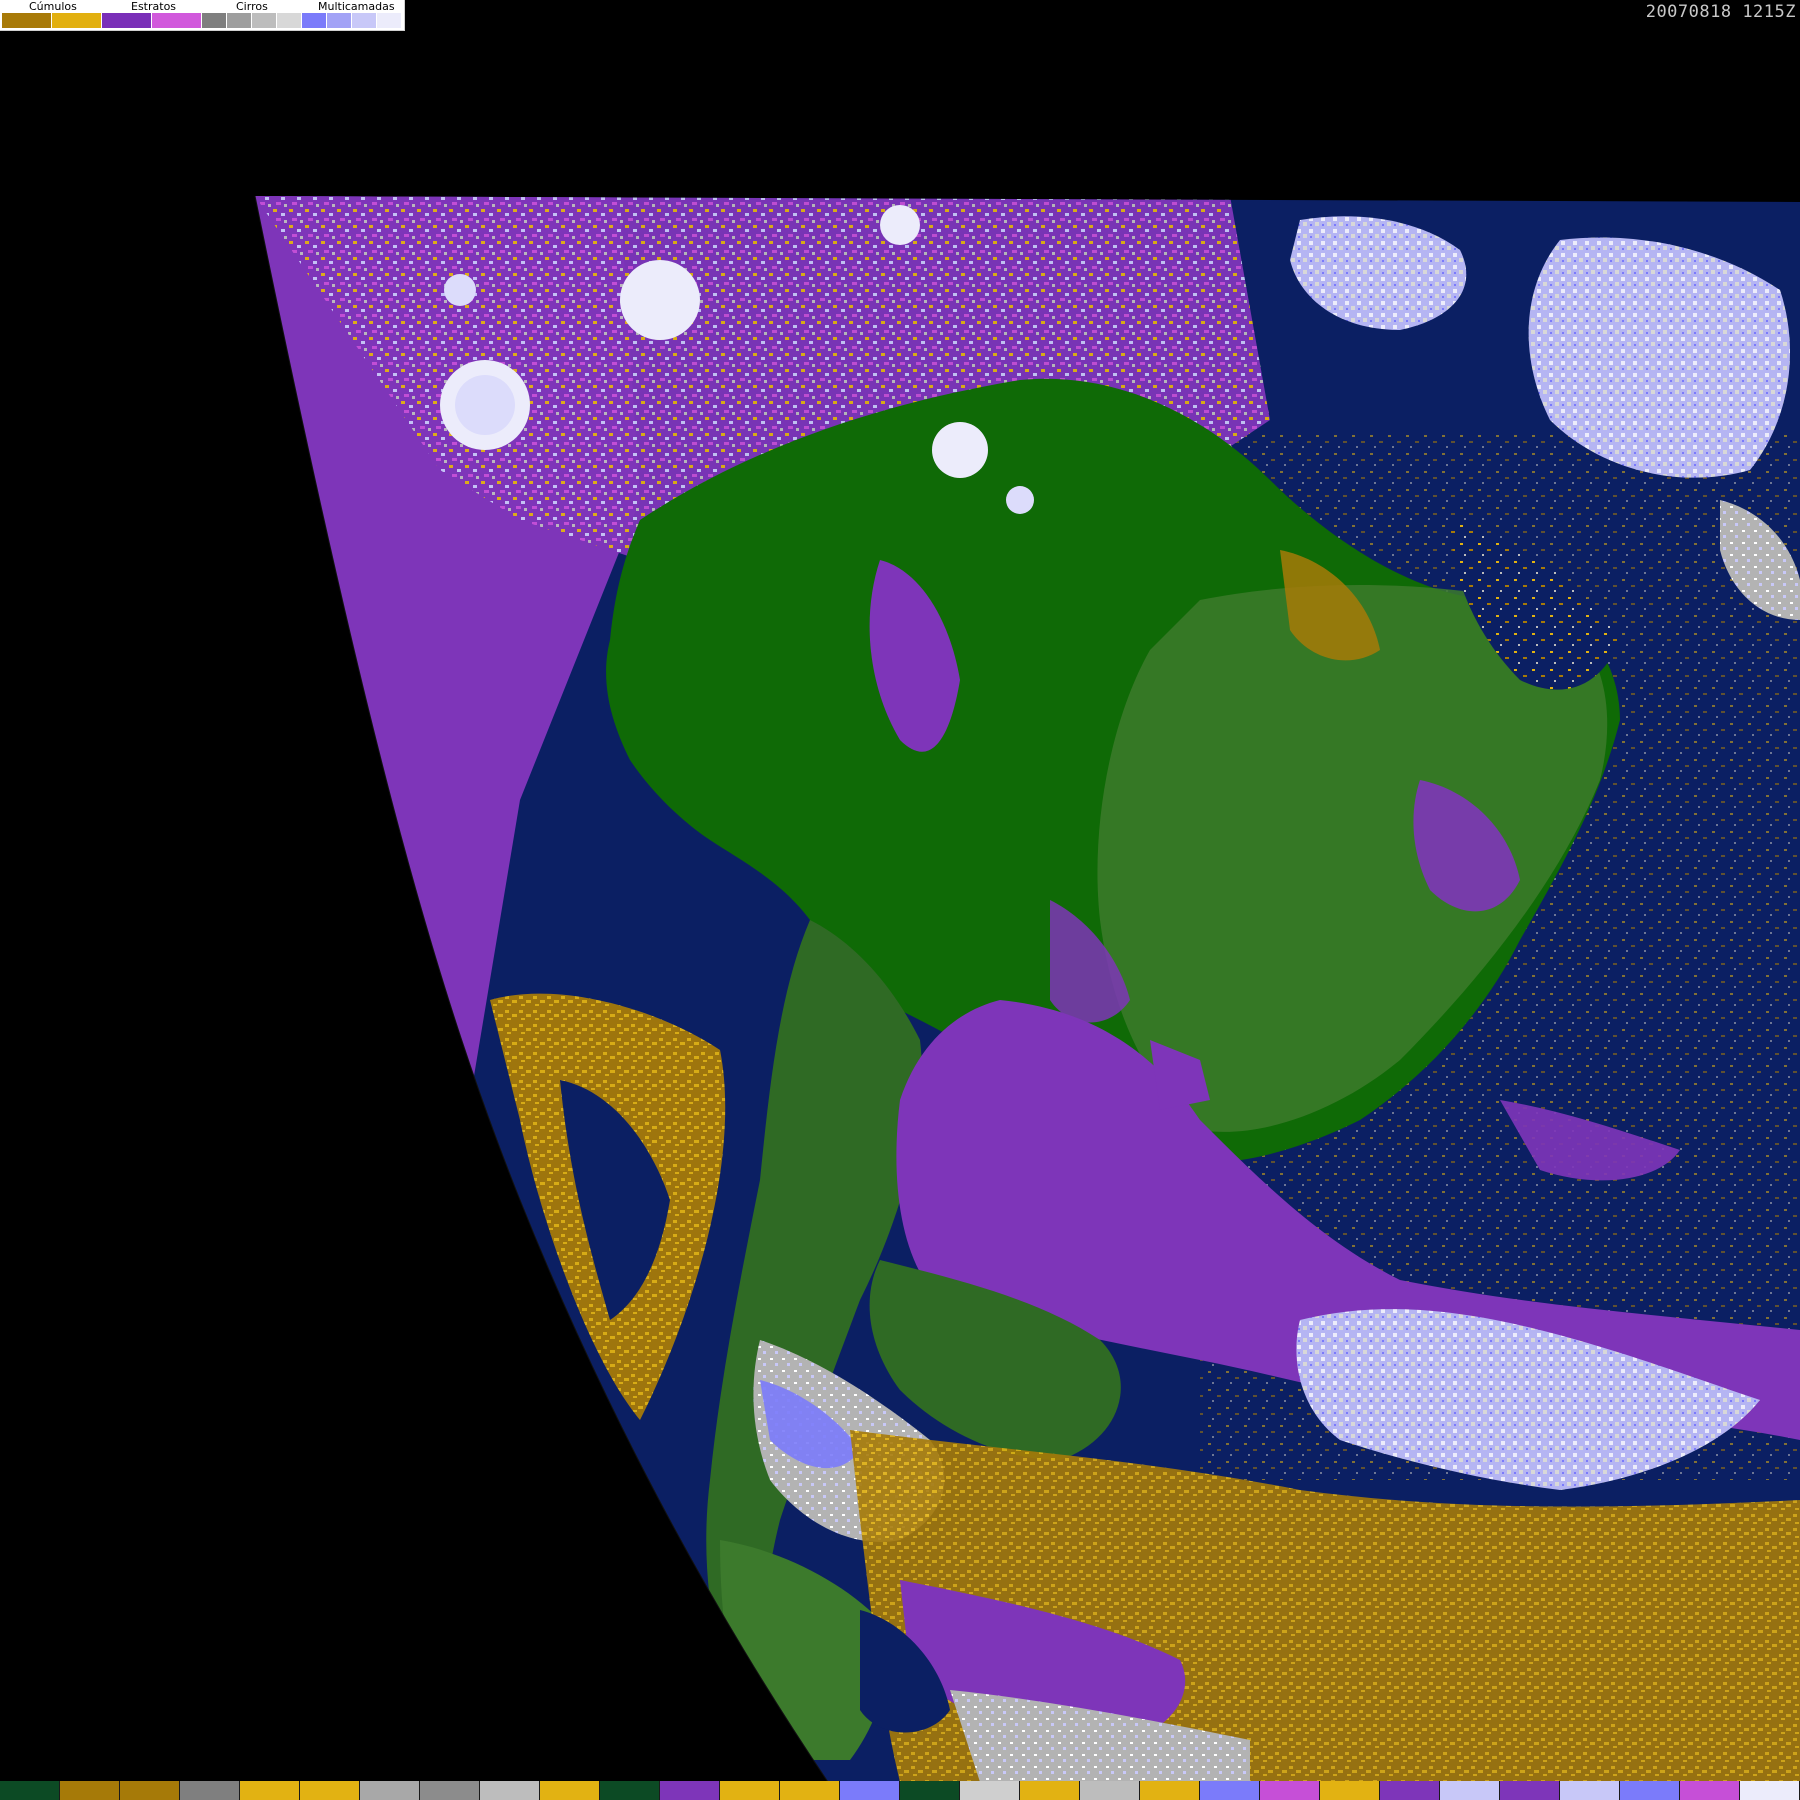 Image resolution: width=1800 pixels, height=1800 pixels. I want to click on legend-label-cirrus: Cirros, so click(252, 6).